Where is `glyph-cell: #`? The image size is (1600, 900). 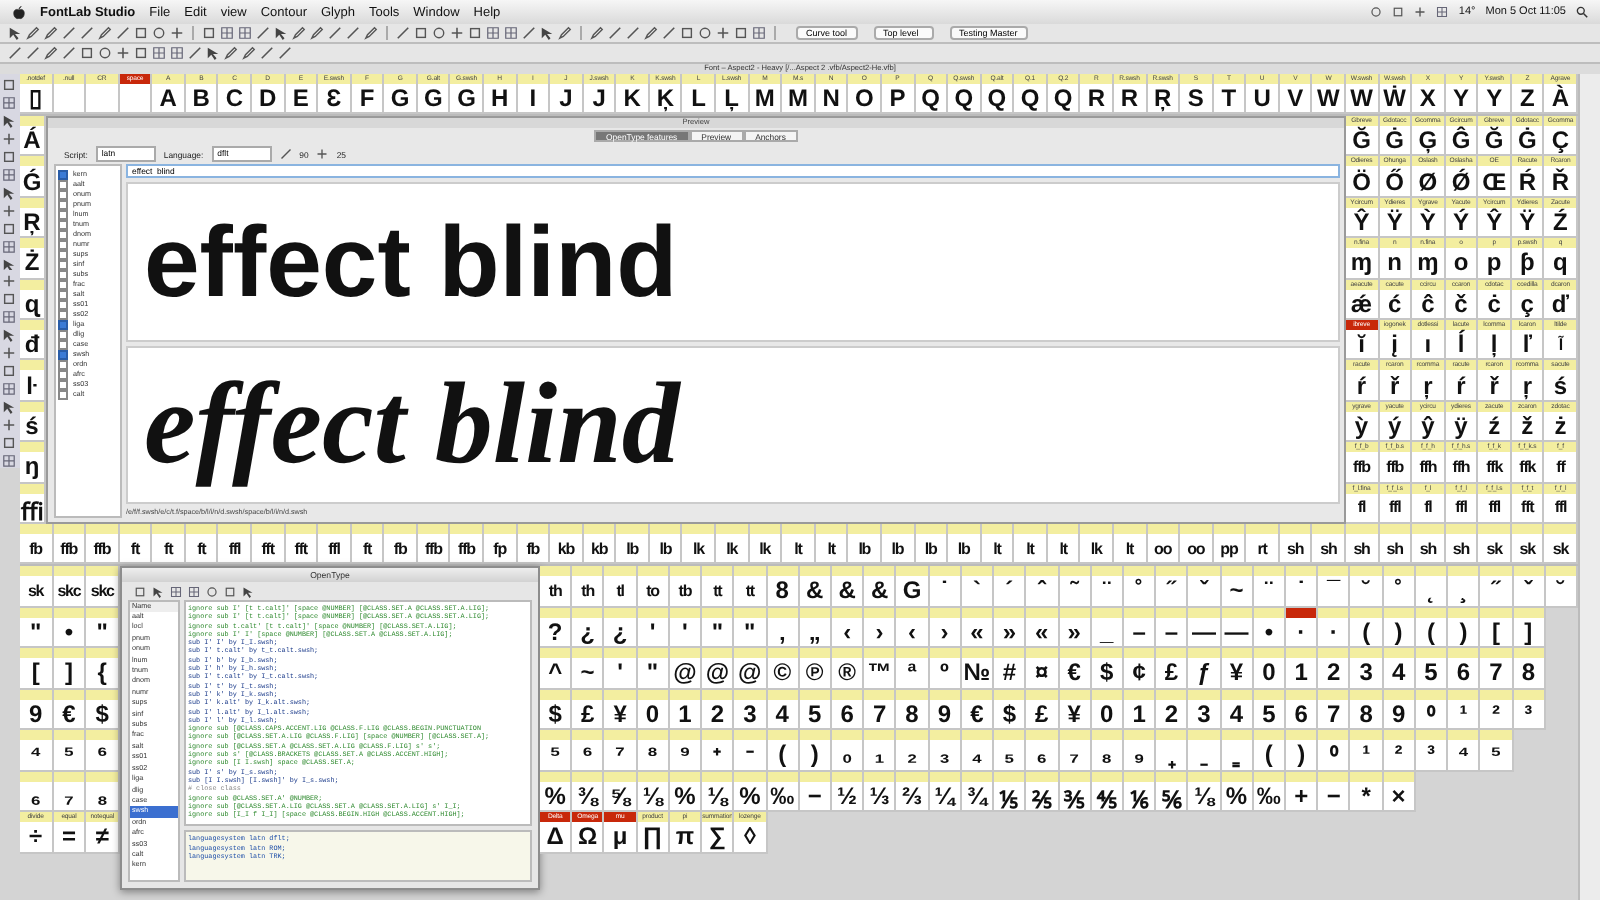
glyph-cell: # is located at coordinates (1010, 668).